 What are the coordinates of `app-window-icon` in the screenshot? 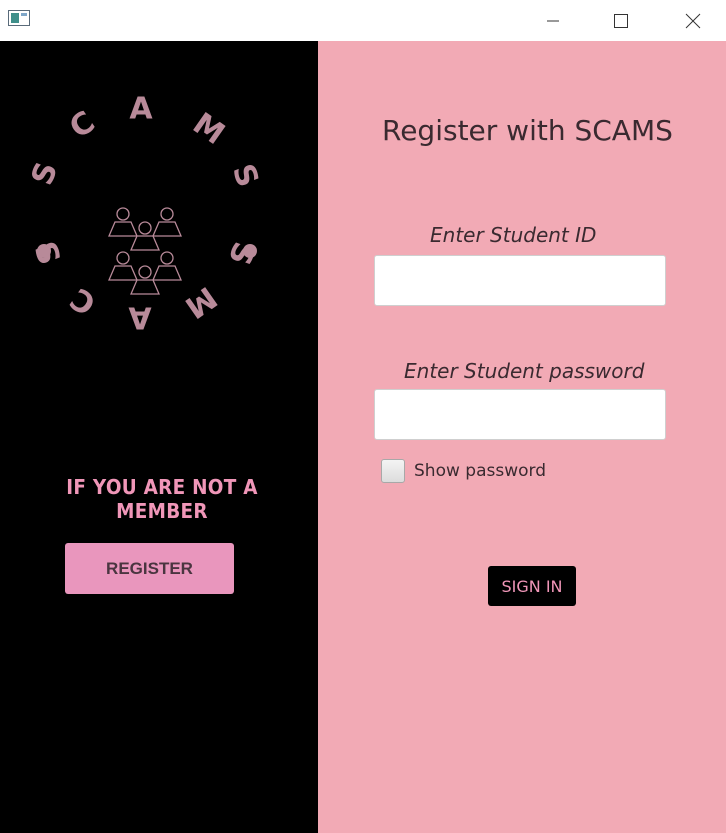 It's located at (19, 18).